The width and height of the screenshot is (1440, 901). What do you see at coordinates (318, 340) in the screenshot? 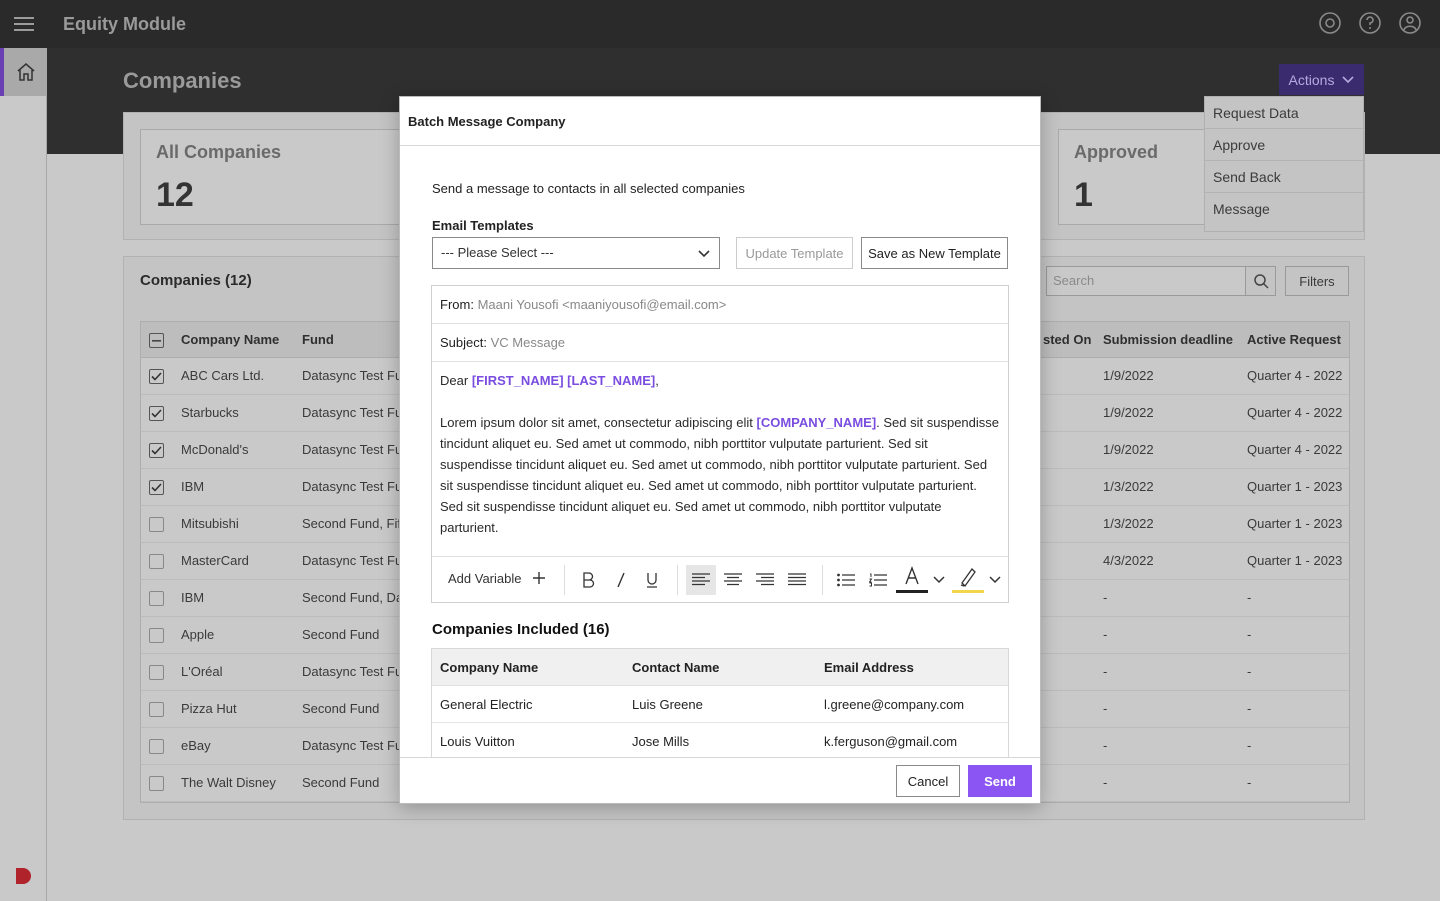
I see `header-fund: Fund` at bounding box center [318, 340].